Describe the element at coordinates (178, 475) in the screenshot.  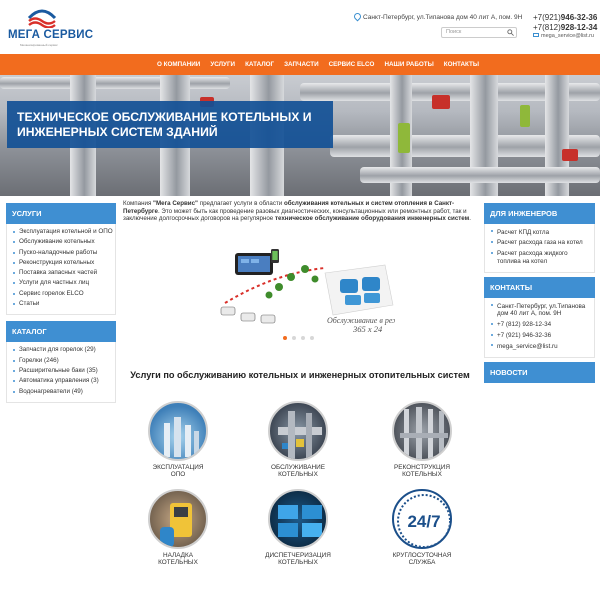
I see `service-opo-label-2: ОПО` at that location.